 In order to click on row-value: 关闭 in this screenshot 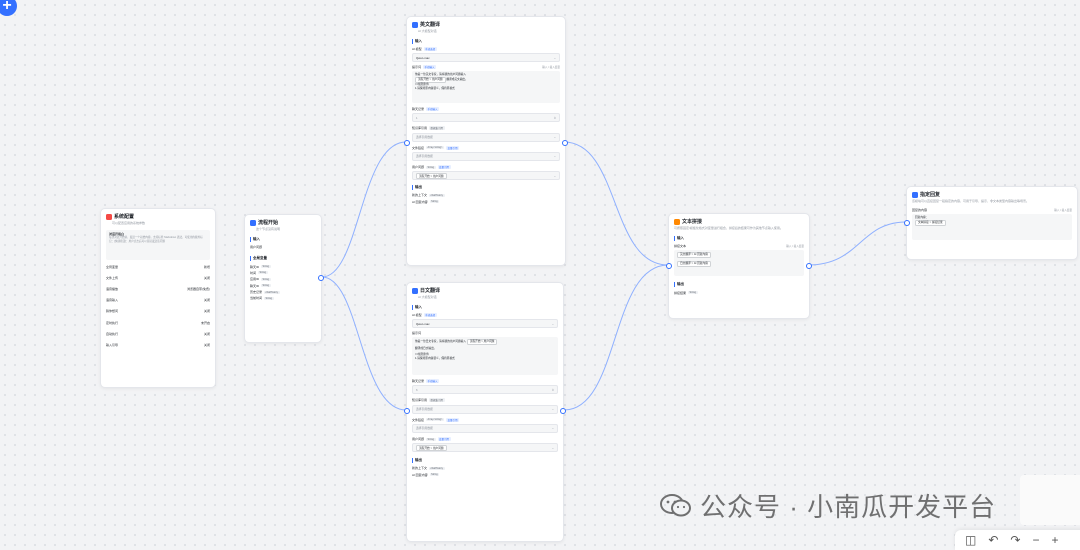, I will do `click(206, 277)`.